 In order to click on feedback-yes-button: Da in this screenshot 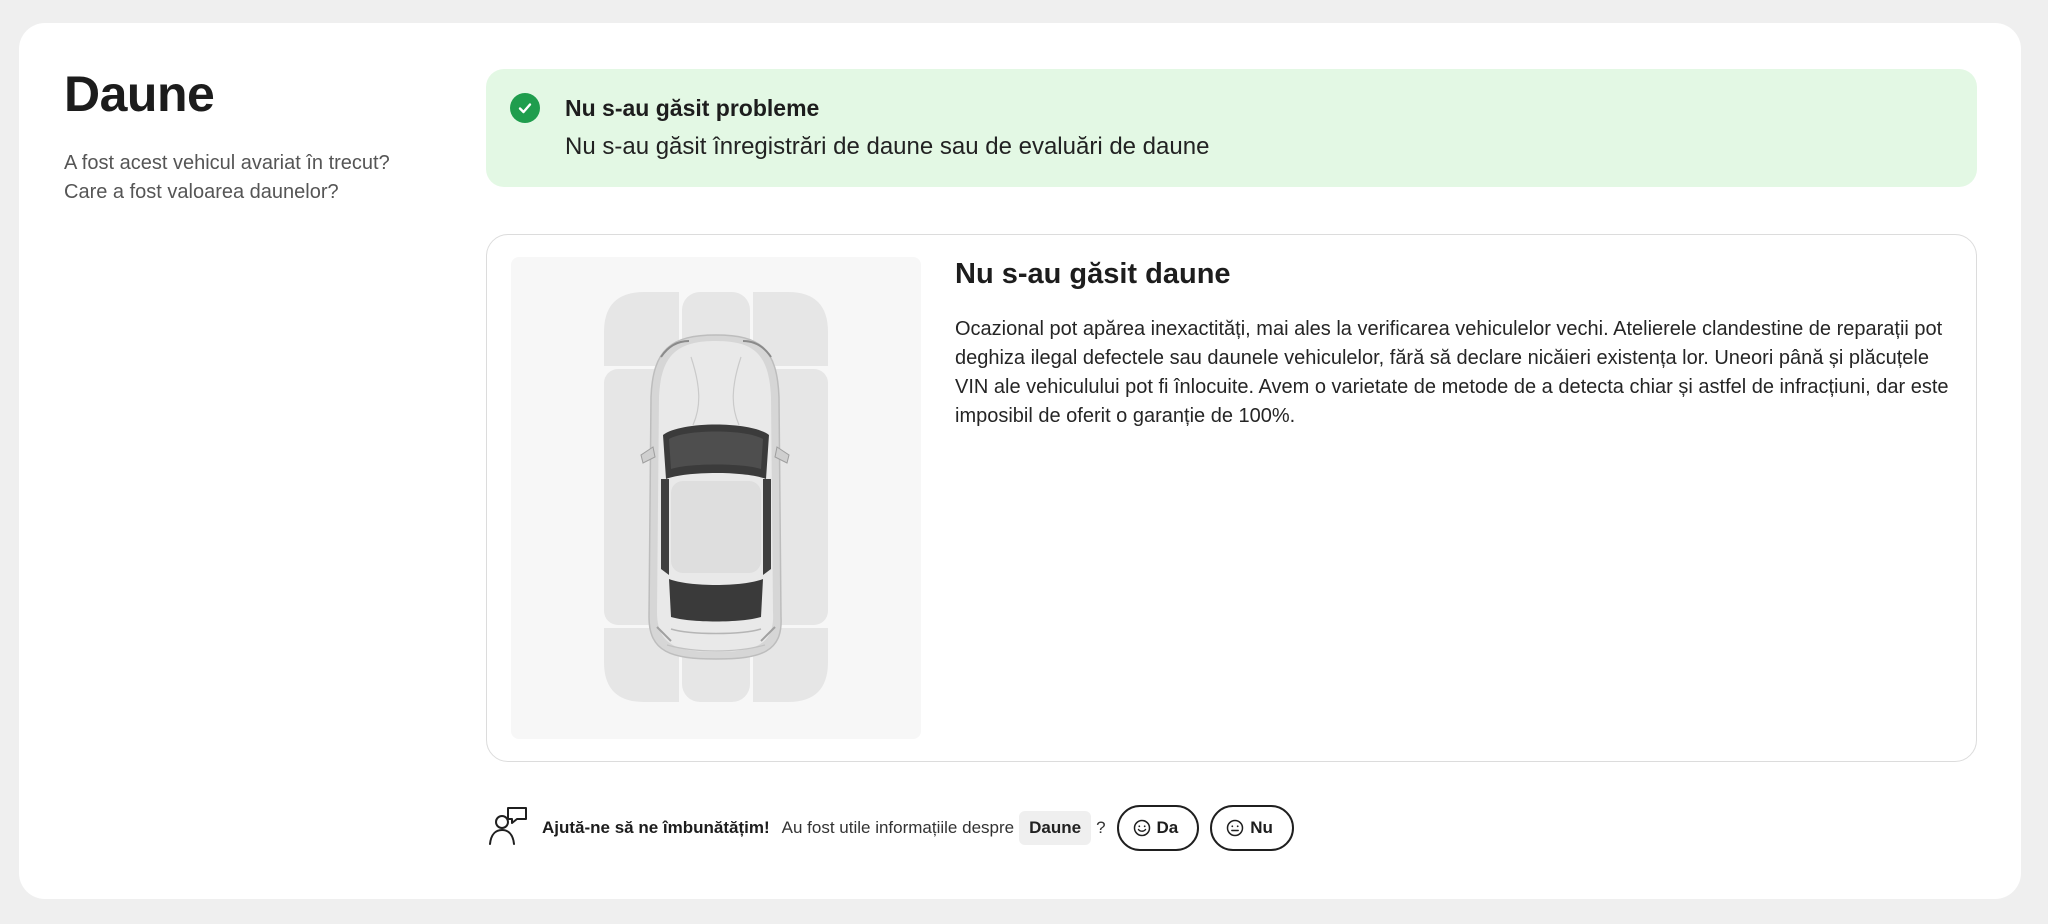, I will do `click(1158, 828)`.